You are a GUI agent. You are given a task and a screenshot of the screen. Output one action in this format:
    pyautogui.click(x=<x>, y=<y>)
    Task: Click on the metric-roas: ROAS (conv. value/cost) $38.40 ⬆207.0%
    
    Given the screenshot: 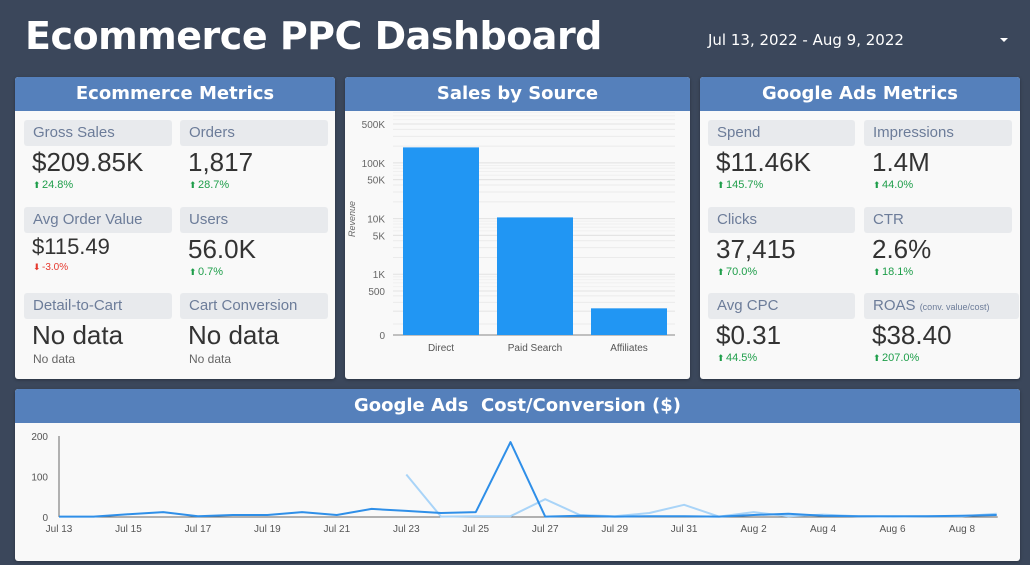 What is the action you would take?
    pyautogui.click(x=941, y=334)
    